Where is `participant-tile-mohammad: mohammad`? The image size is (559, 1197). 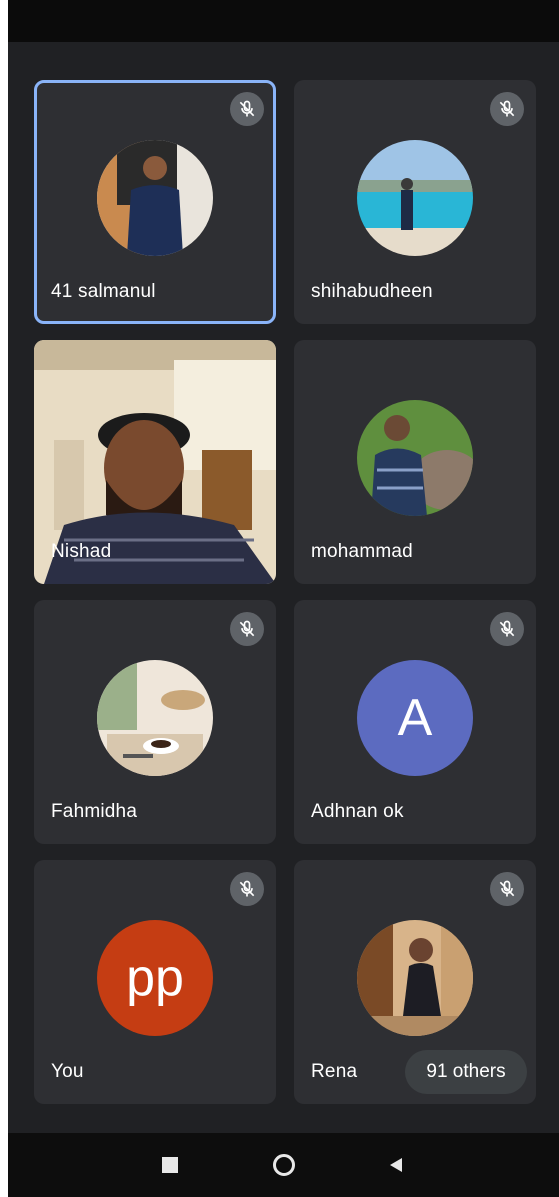
participant-tile-mohammad: mohammad is located at coordinates (415, 462).